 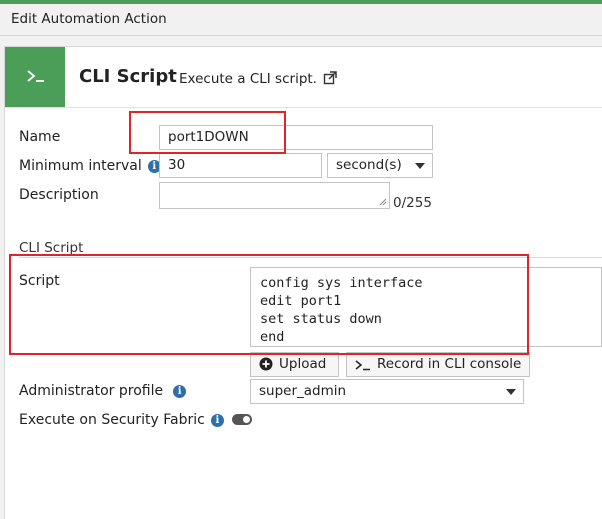 I want to click on record-cli-console-label: Record in CLI console, so click(x=449, y=364).